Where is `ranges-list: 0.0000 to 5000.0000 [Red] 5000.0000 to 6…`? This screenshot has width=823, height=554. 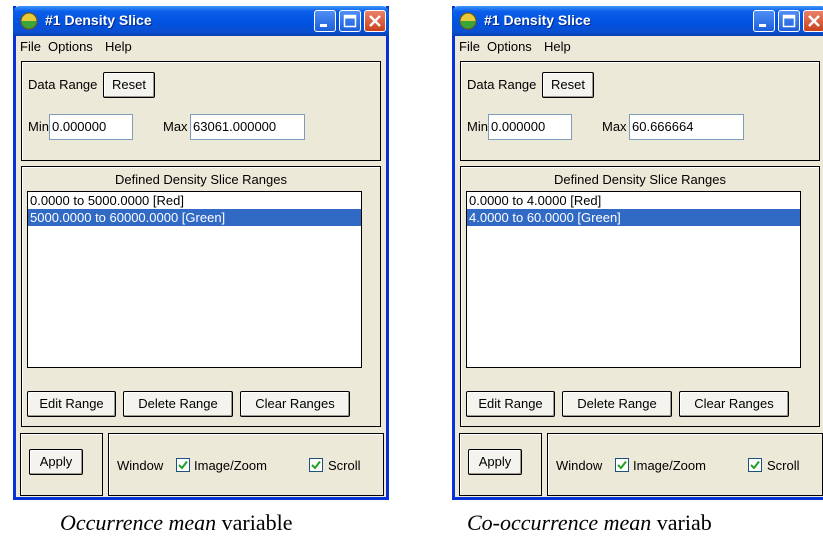 ranges-list: 0.0000 to 5000.0000 [Red] 5000.0000 to 6… is located at coordinates (194, 279).